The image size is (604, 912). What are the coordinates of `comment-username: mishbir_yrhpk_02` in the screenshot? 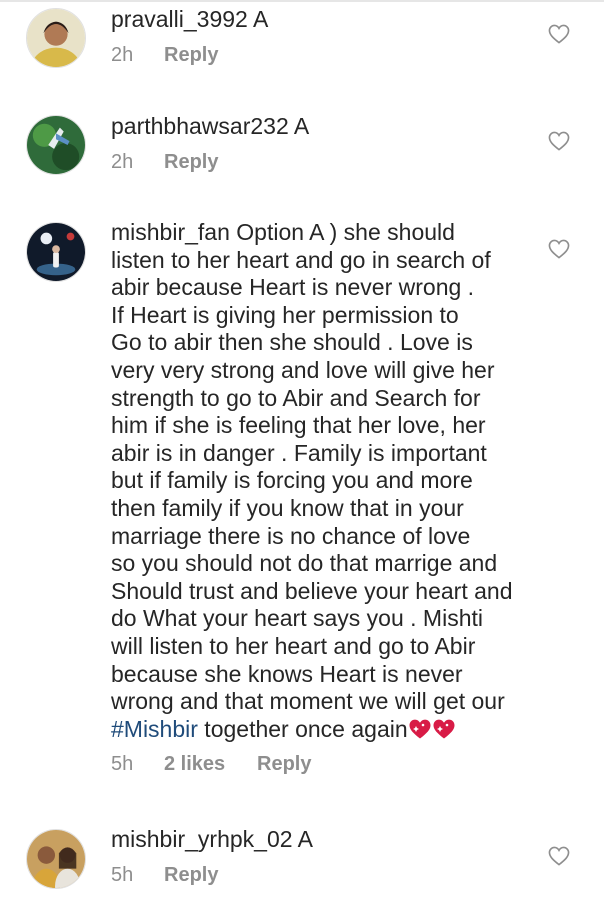 It's located at (202, 839).